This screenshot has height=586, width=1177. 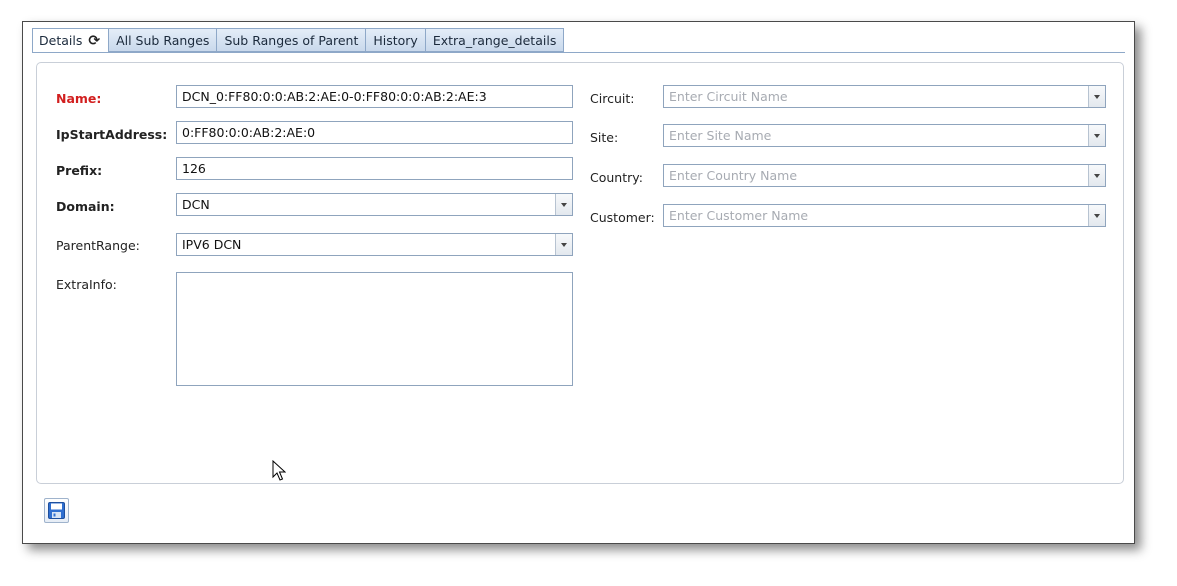 What do you see at coordinates (884, 96) in the screenshot?
I see `circuit-select: Enter Circuit Name` at bounding box center [884, 96].